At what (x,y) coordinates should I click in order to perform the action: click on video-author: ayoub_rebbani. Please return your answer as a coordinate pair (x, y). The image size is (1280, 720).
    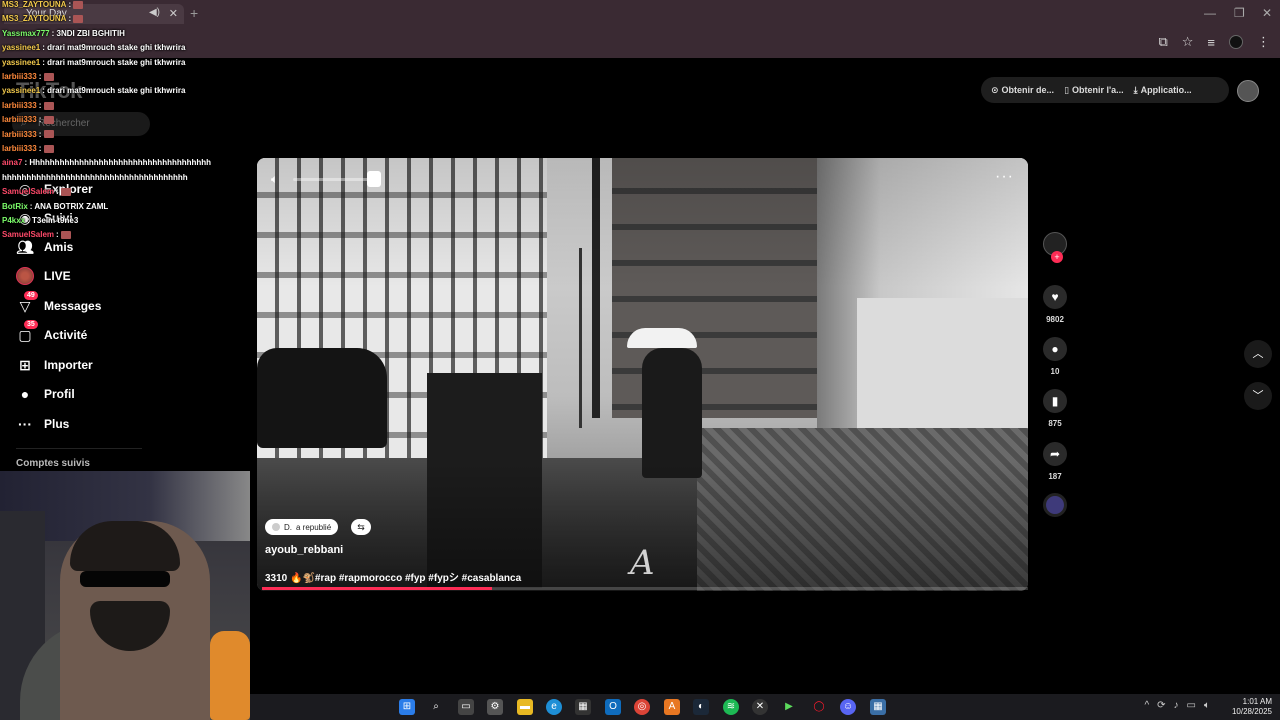
    Looking at the image, I should click on (304, 550).